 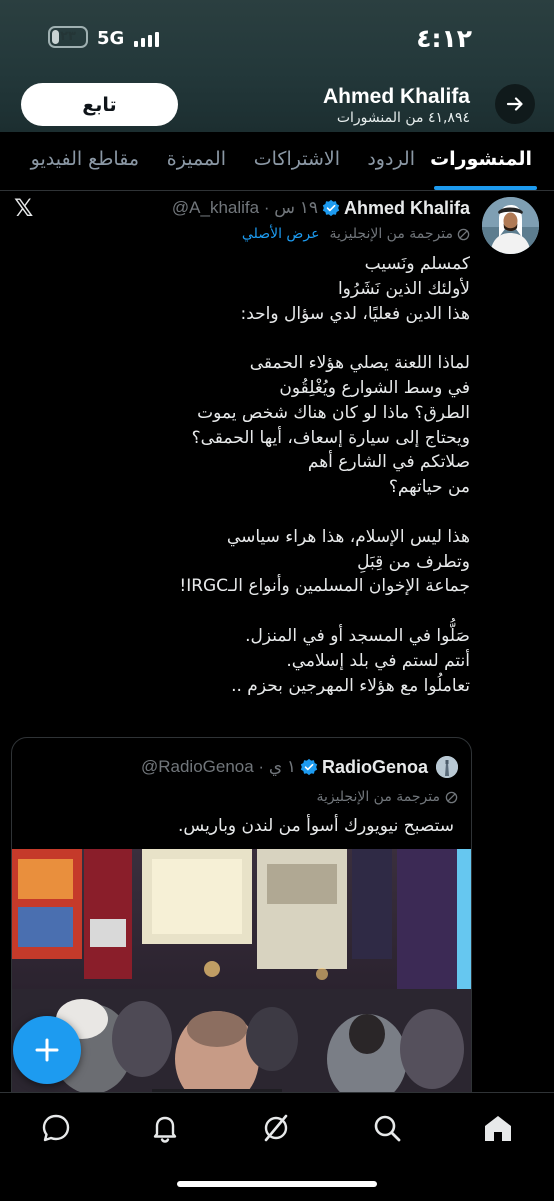 What do you see at coordinates (99, 104) in the screenshot?
I see `follow-button: تابع` at bounding box center [99, 104].